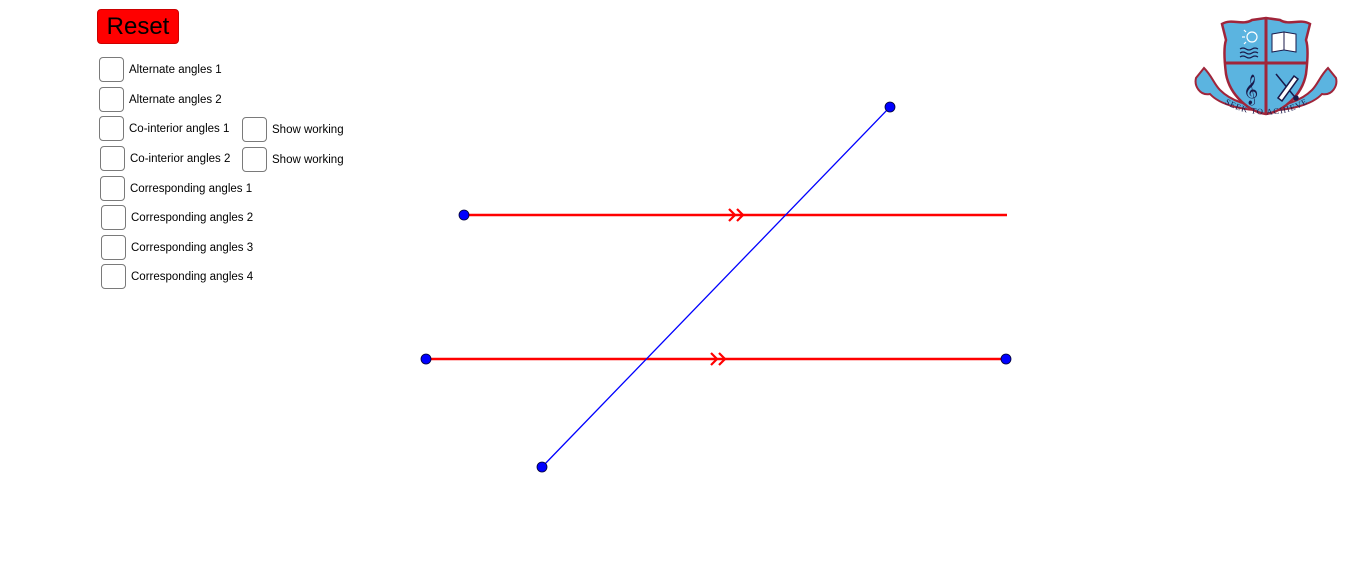  Describe the element at coordinates (1006, 359) in the screenshot. I see `point-bottom-line-right` at that location.